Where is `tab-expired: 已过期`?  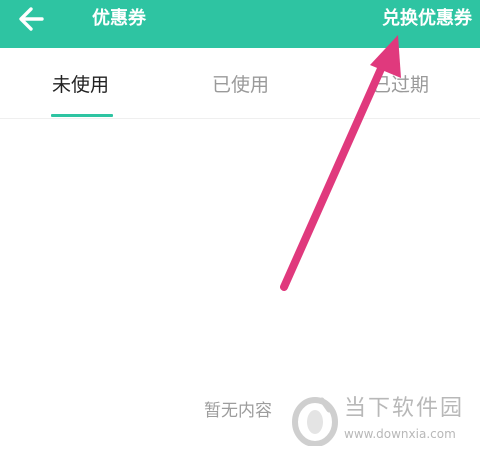
tab-expired: 已过期 is located at coordinates (400, 85).